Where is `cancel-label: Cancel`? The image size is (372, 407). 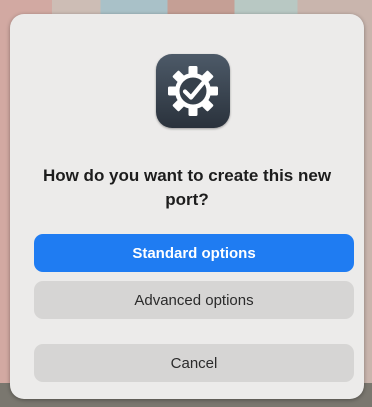
cancel-label: Cancel is located at coordinates (194, 363).